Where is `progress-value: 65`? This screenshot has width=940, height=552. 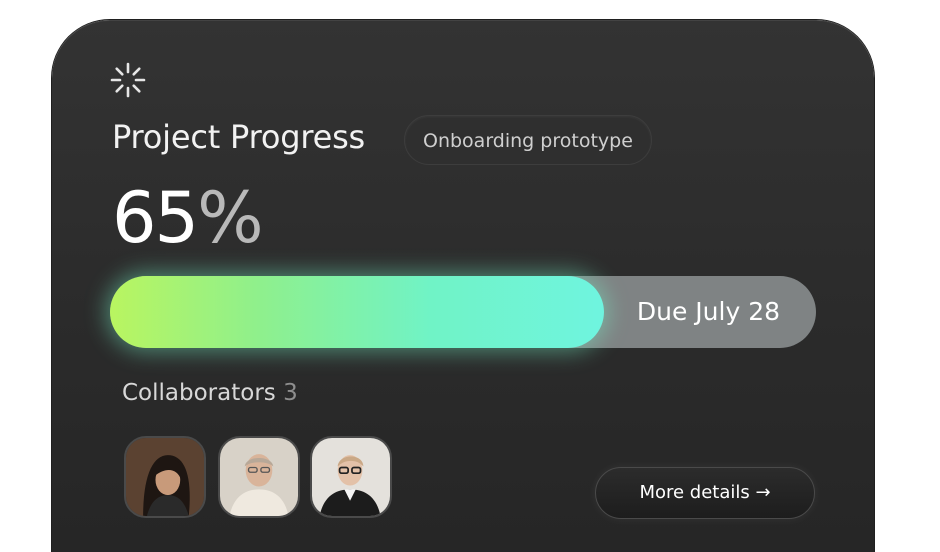 progress-value: 65 is located at coordinates (155, 218).